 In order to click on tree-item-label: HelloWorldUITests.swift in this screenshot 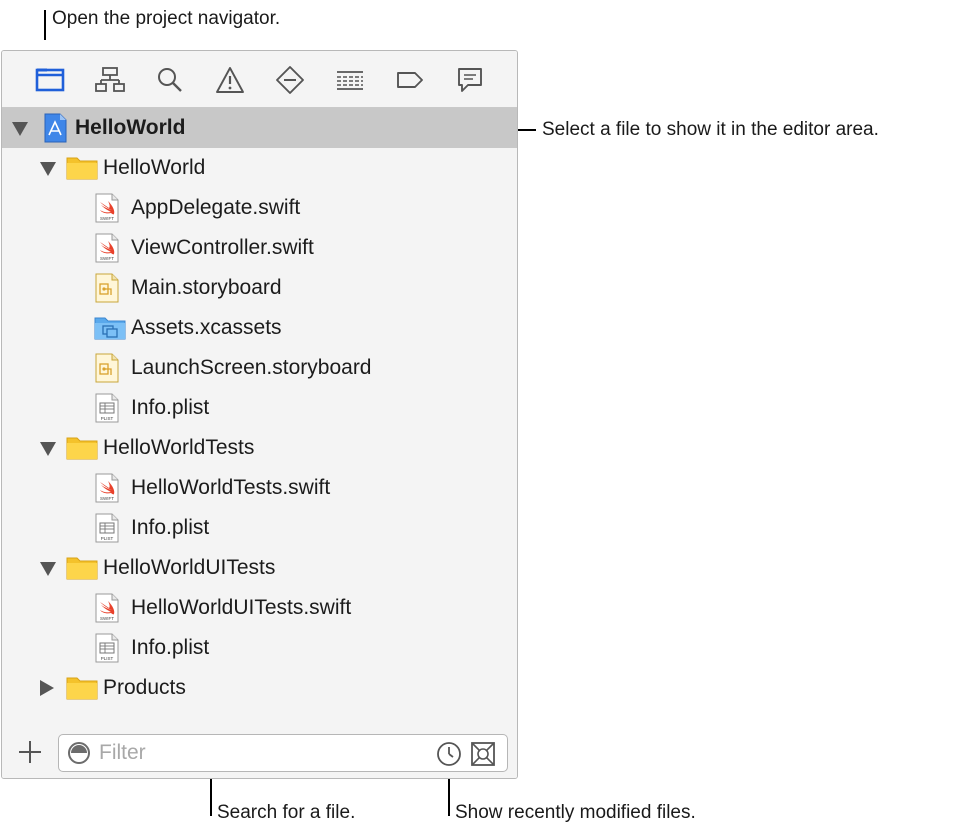, I will do `click(241, 607)`.